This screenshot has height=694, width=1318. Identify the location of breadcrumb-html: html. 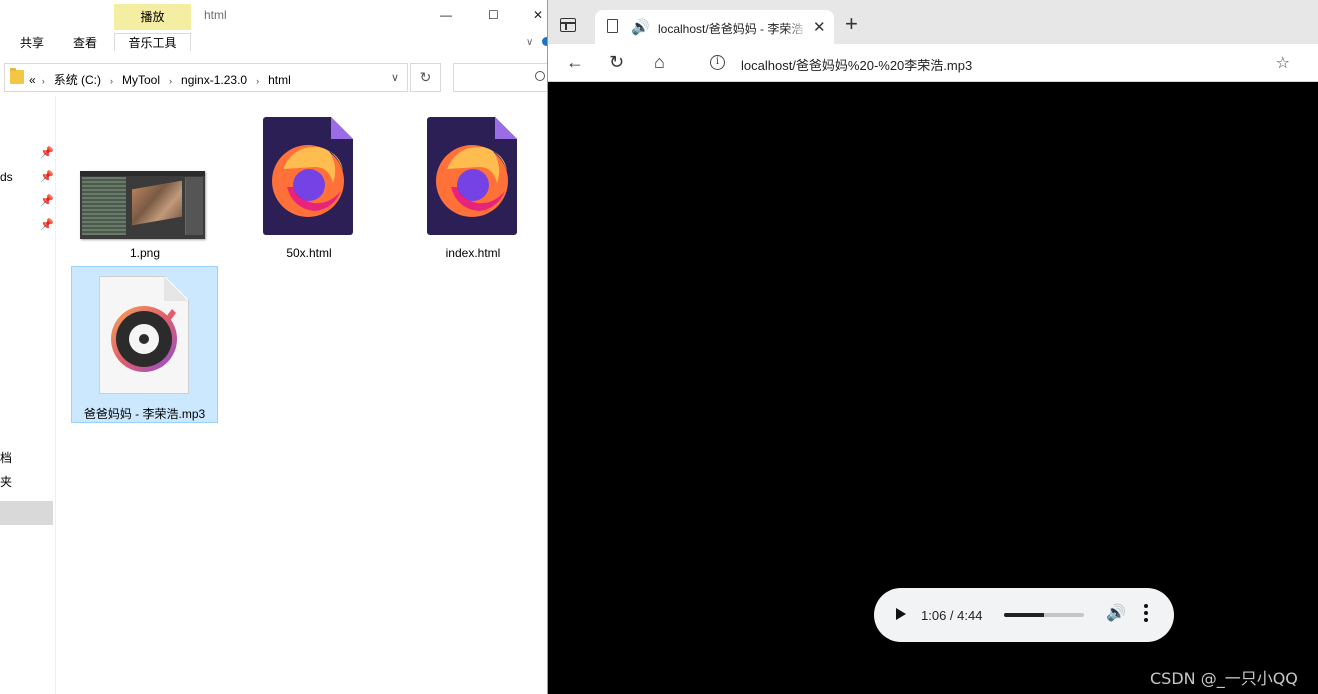
(279, 80).